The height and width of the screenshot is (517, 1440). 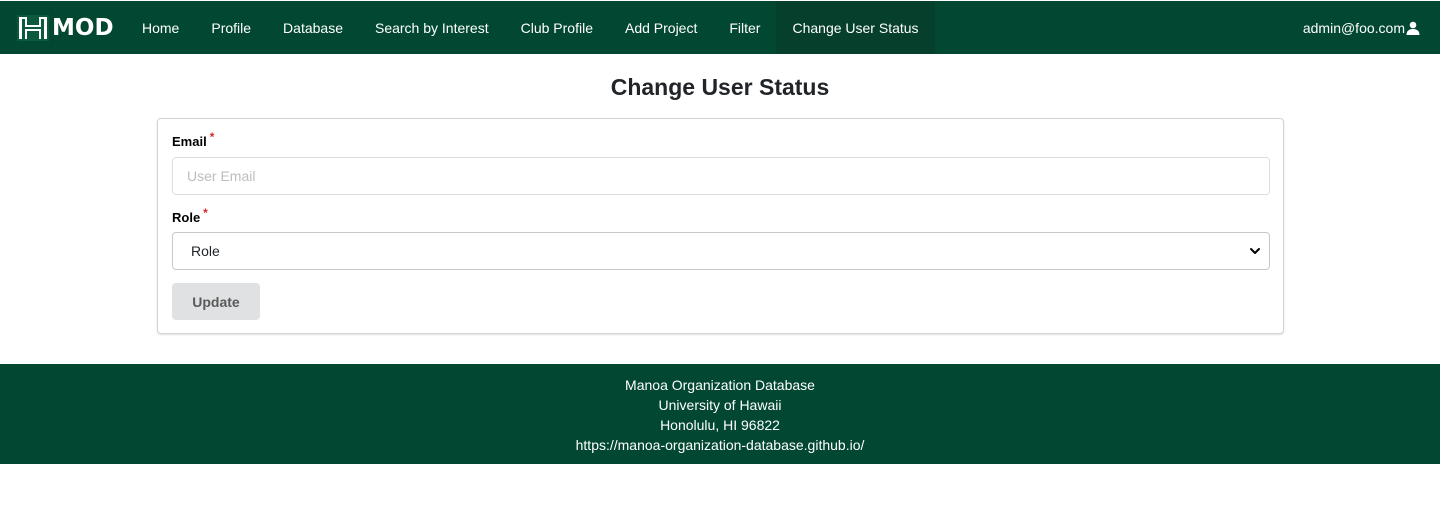 What do you see at coordinates (1353, 27) in the screenshot?
I see `user-email: admin@foo.com` at bounding box center [1353, 27].